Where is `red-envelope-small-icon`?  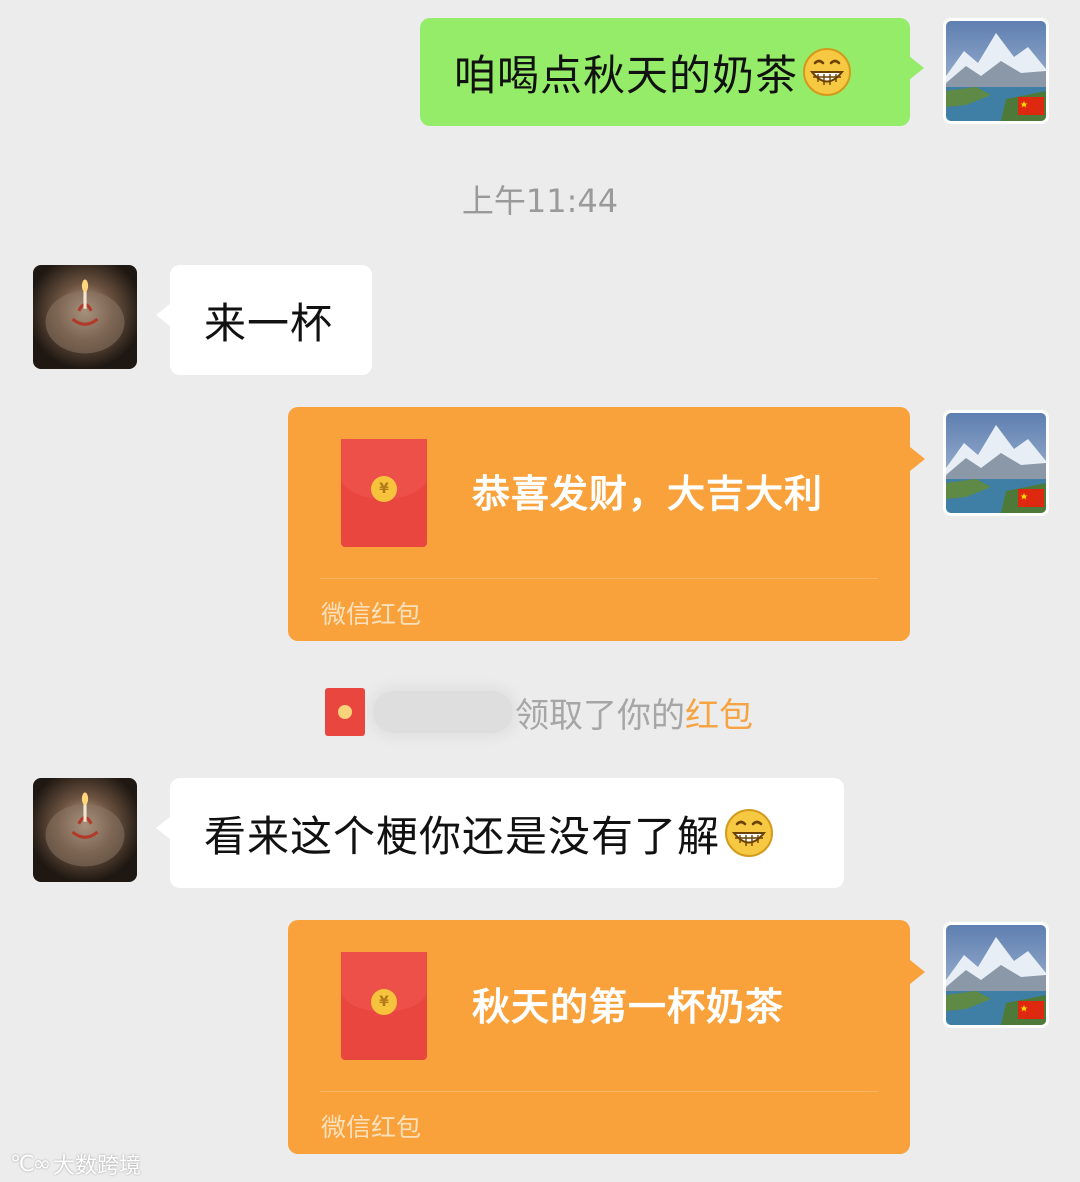
red-envelope-small-icon is located at coordinates (345, 712).